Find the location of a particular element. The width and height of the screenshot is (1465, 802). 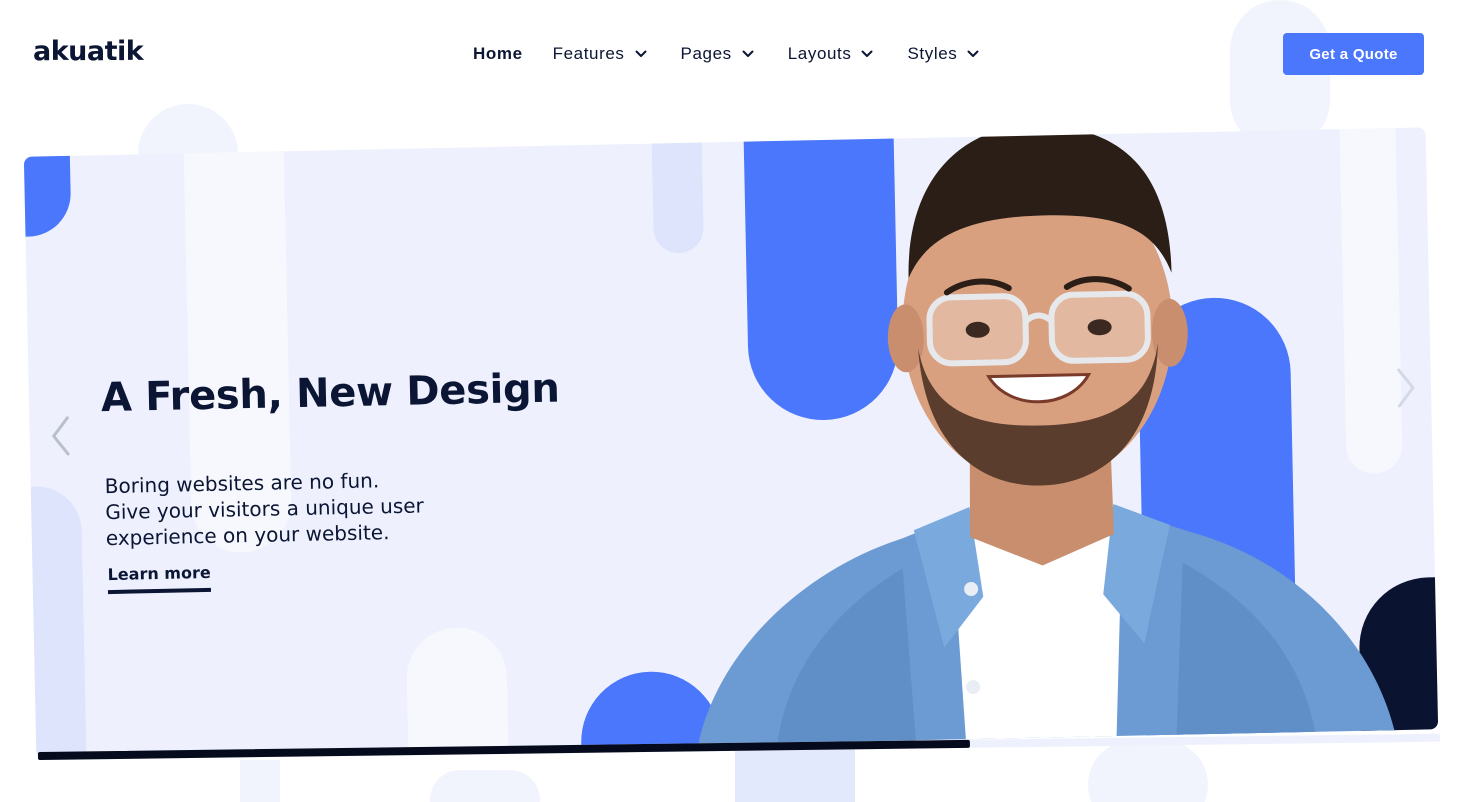

get-a-quote-button: Get a Quote is located at coordinates (1353, 54).